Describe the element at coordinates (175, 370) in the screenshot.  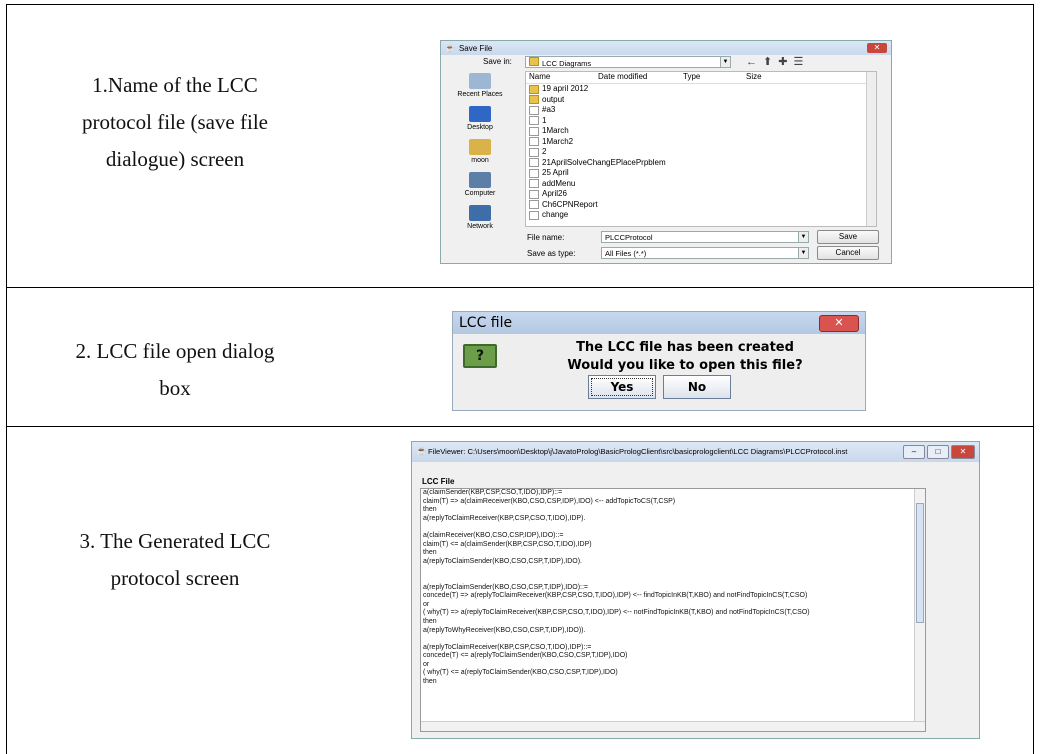
I see `row2-description: 2. LCC file open dialog box` at that location.